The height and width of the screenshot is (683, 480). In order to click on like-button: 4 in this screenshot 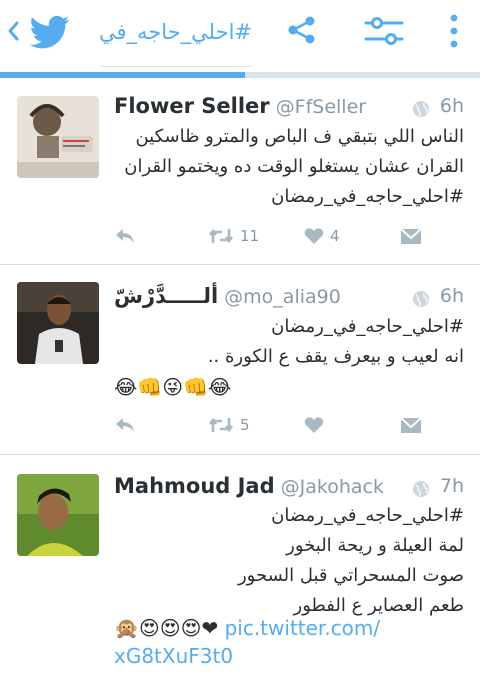, I will do `click(322, 236)`.